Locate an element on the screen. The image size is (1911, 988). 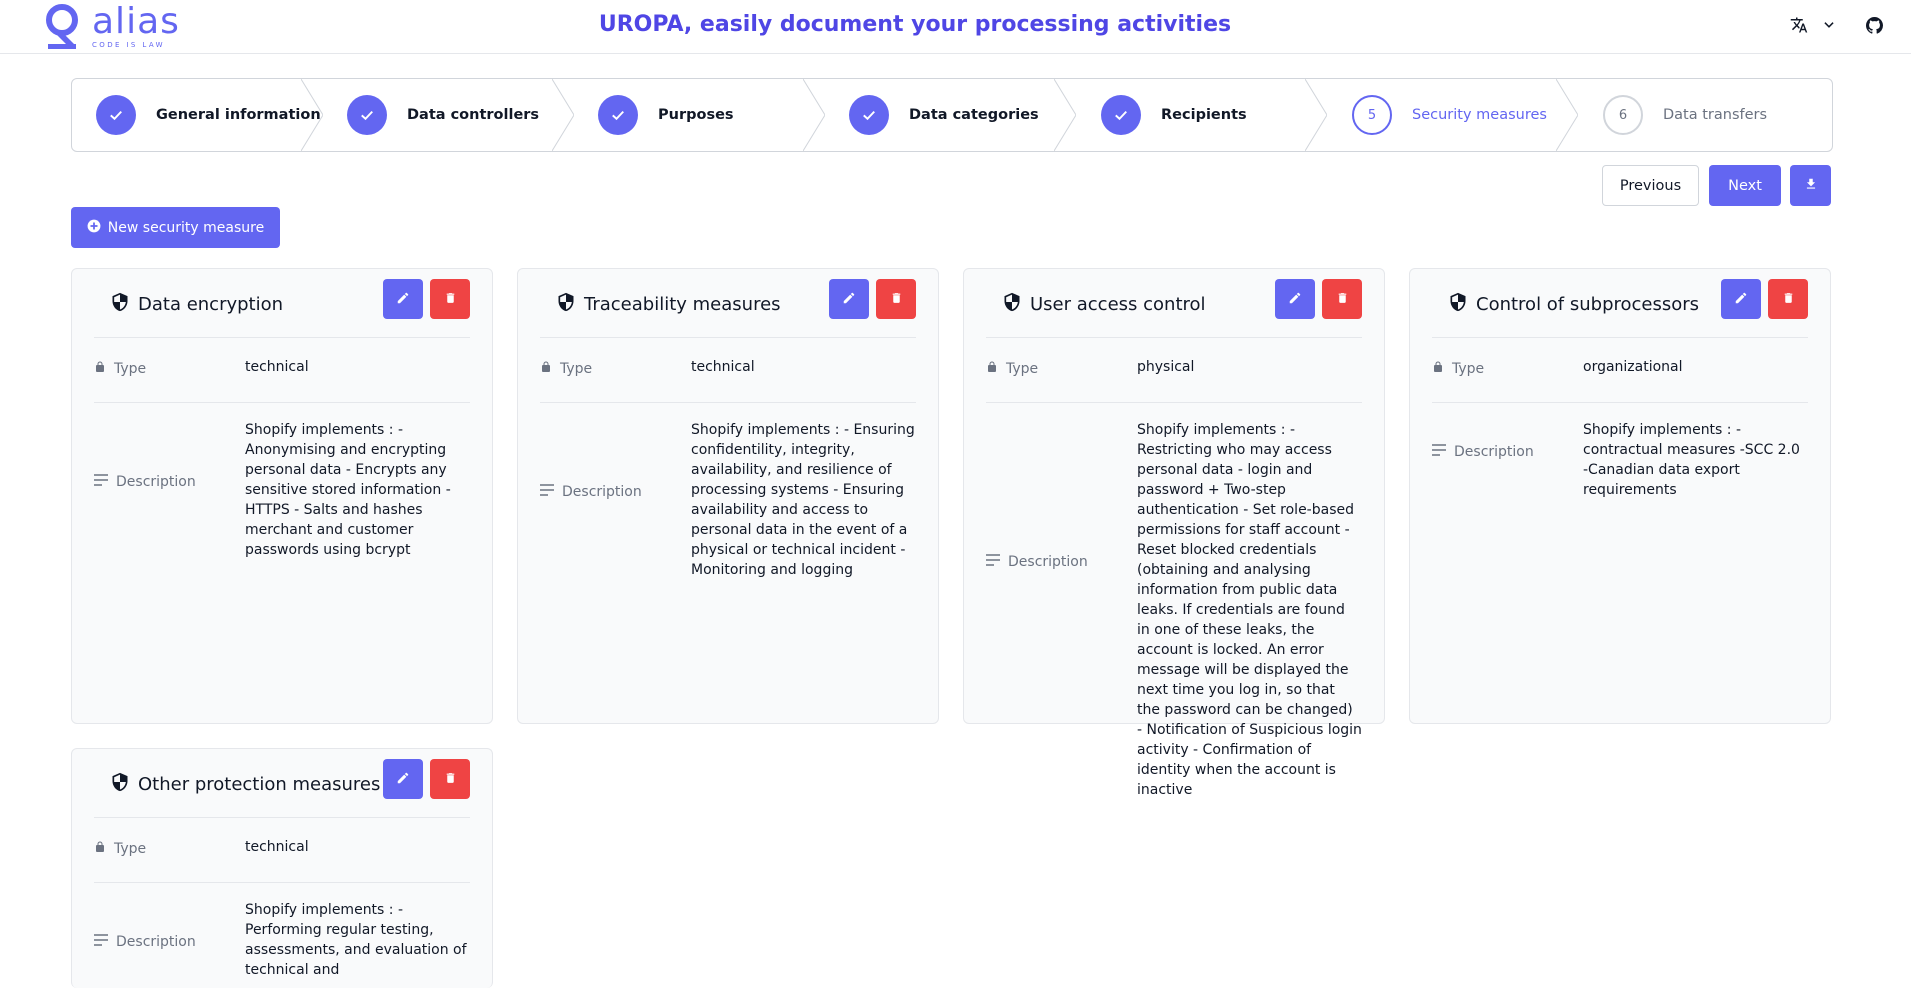
new-security-measure-label: New security measure is located at coordinates (186, 227).